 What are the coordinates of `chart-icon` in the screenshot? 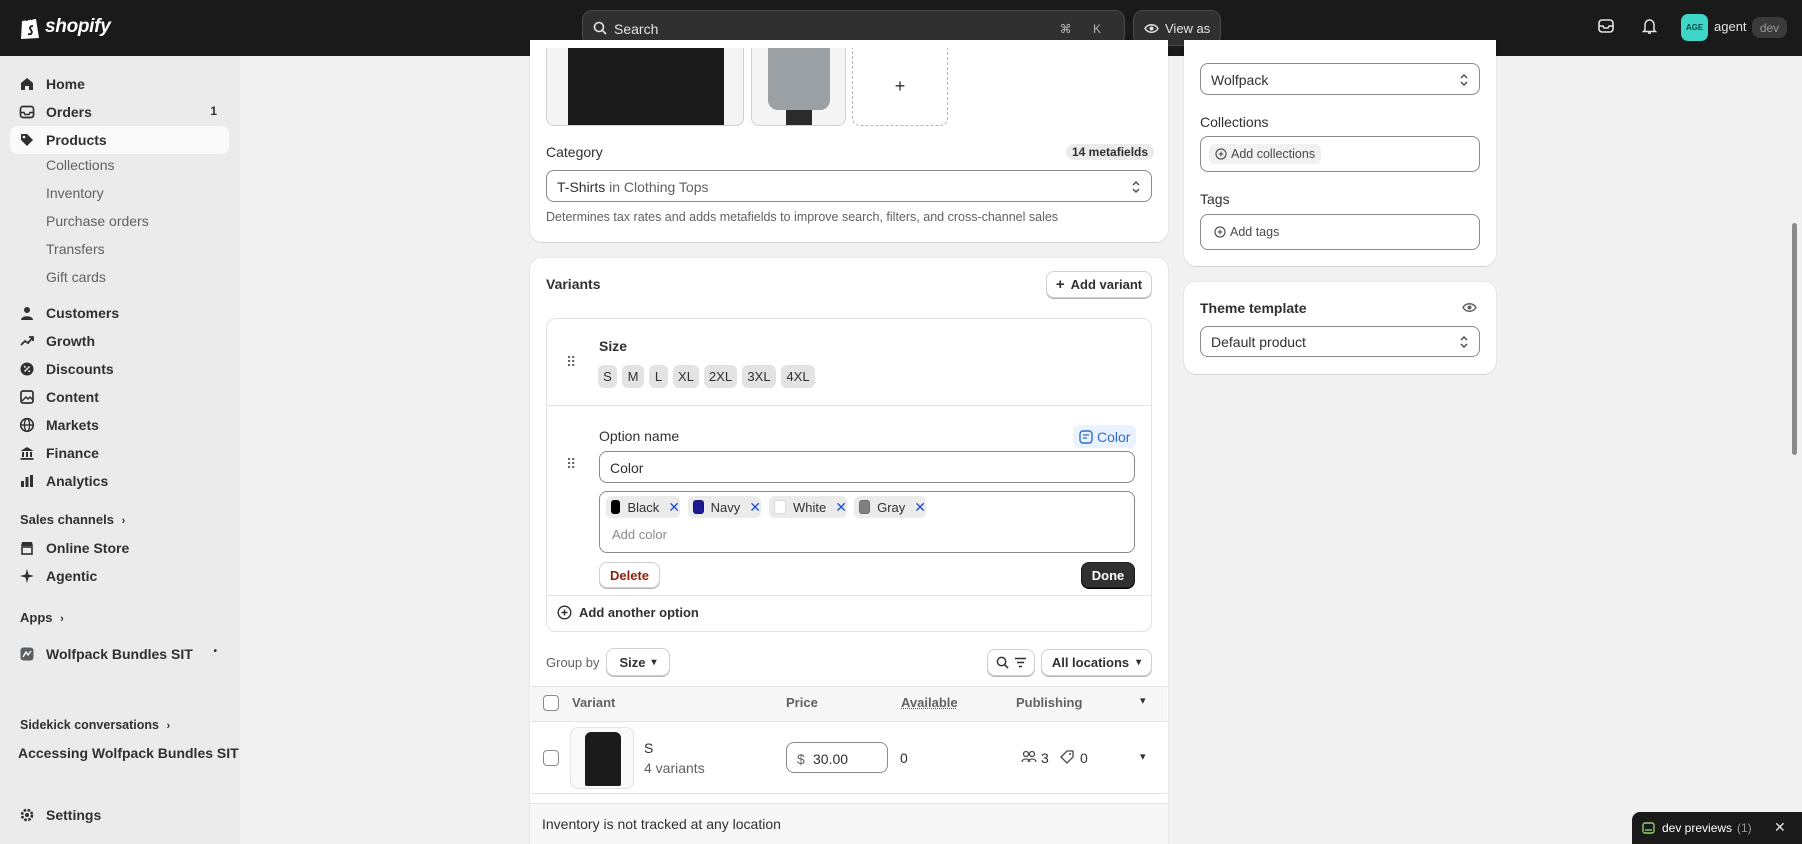 It's located at (27, 481).